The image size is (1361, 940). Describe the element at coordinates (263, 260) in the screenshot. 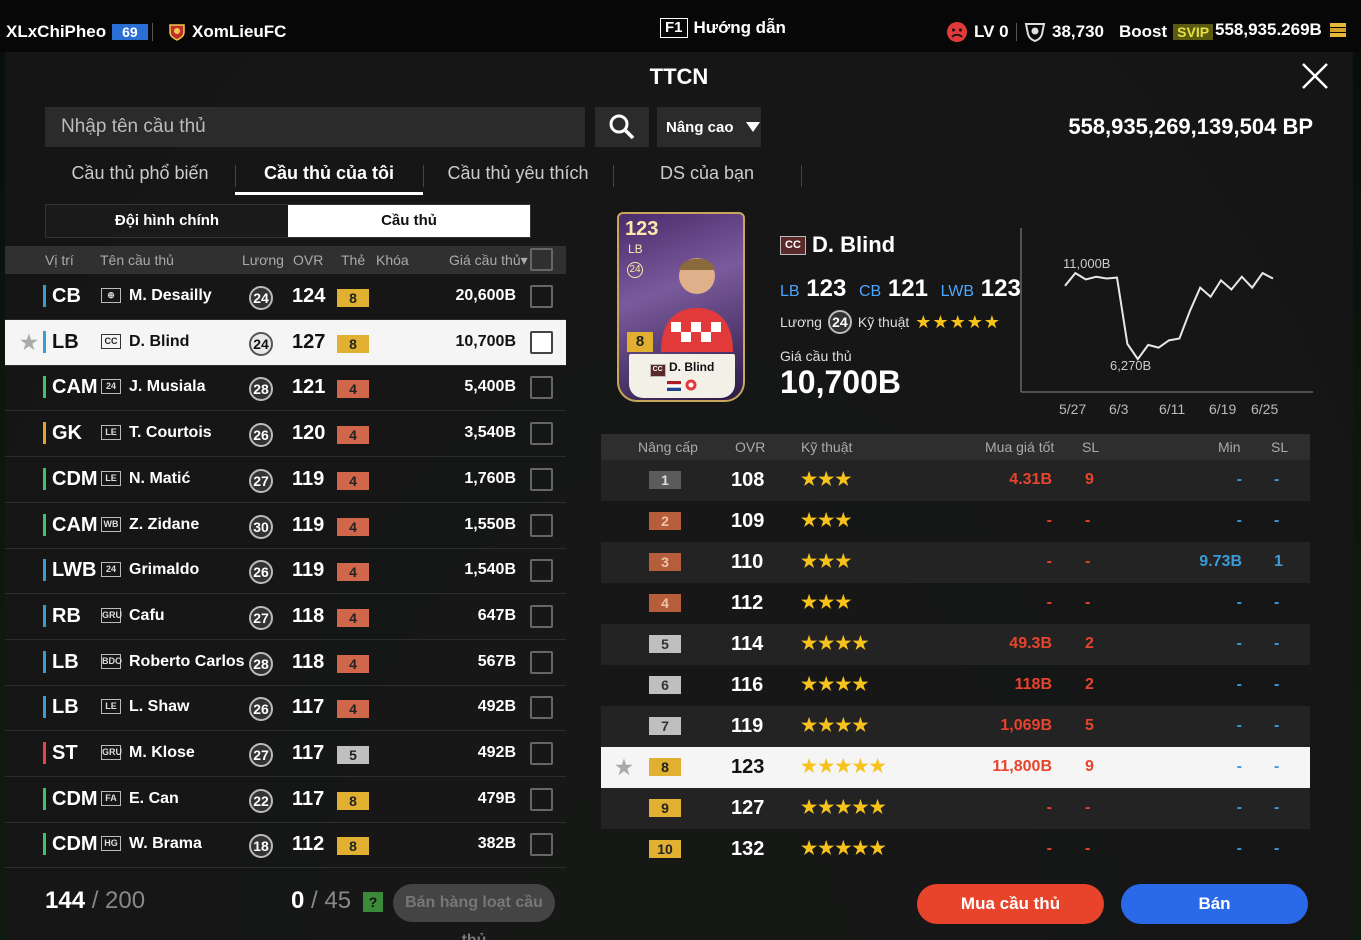

I see `col-wage: Lương` at that location.